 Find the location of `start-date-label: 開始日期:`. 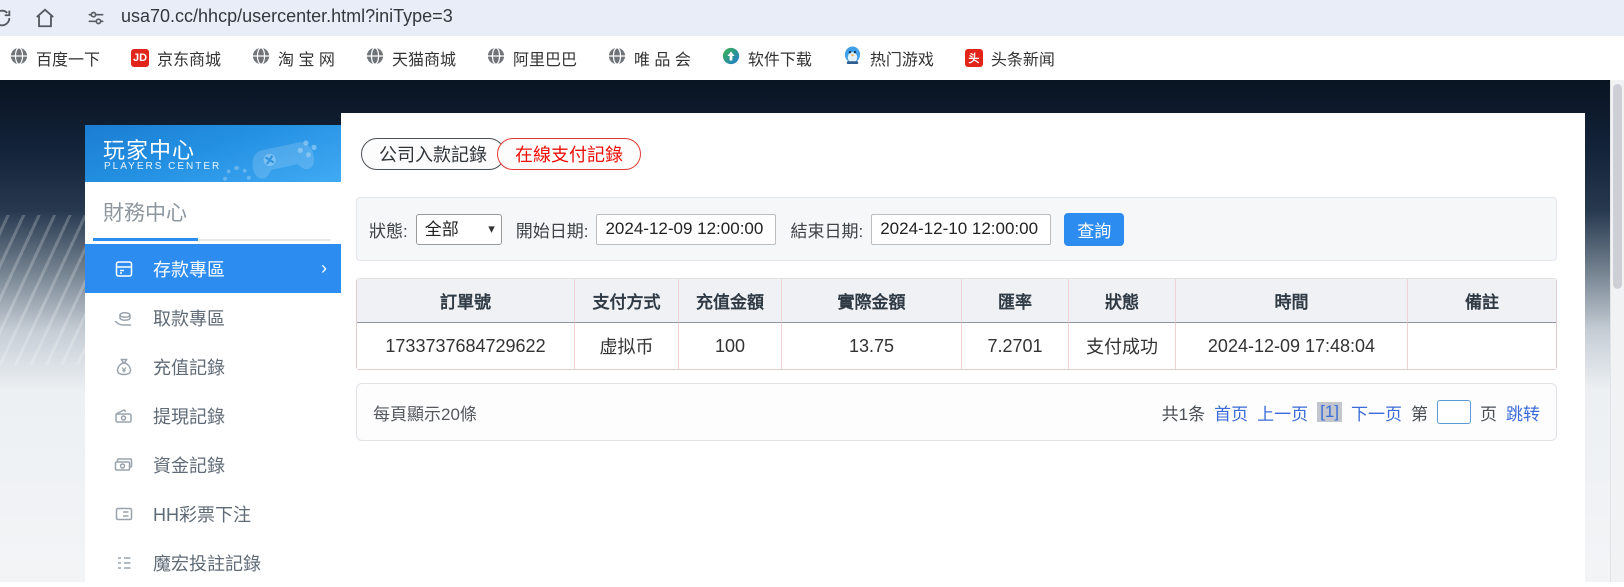

start-date-label: 開始日期: is located at coordinates (552, 231).